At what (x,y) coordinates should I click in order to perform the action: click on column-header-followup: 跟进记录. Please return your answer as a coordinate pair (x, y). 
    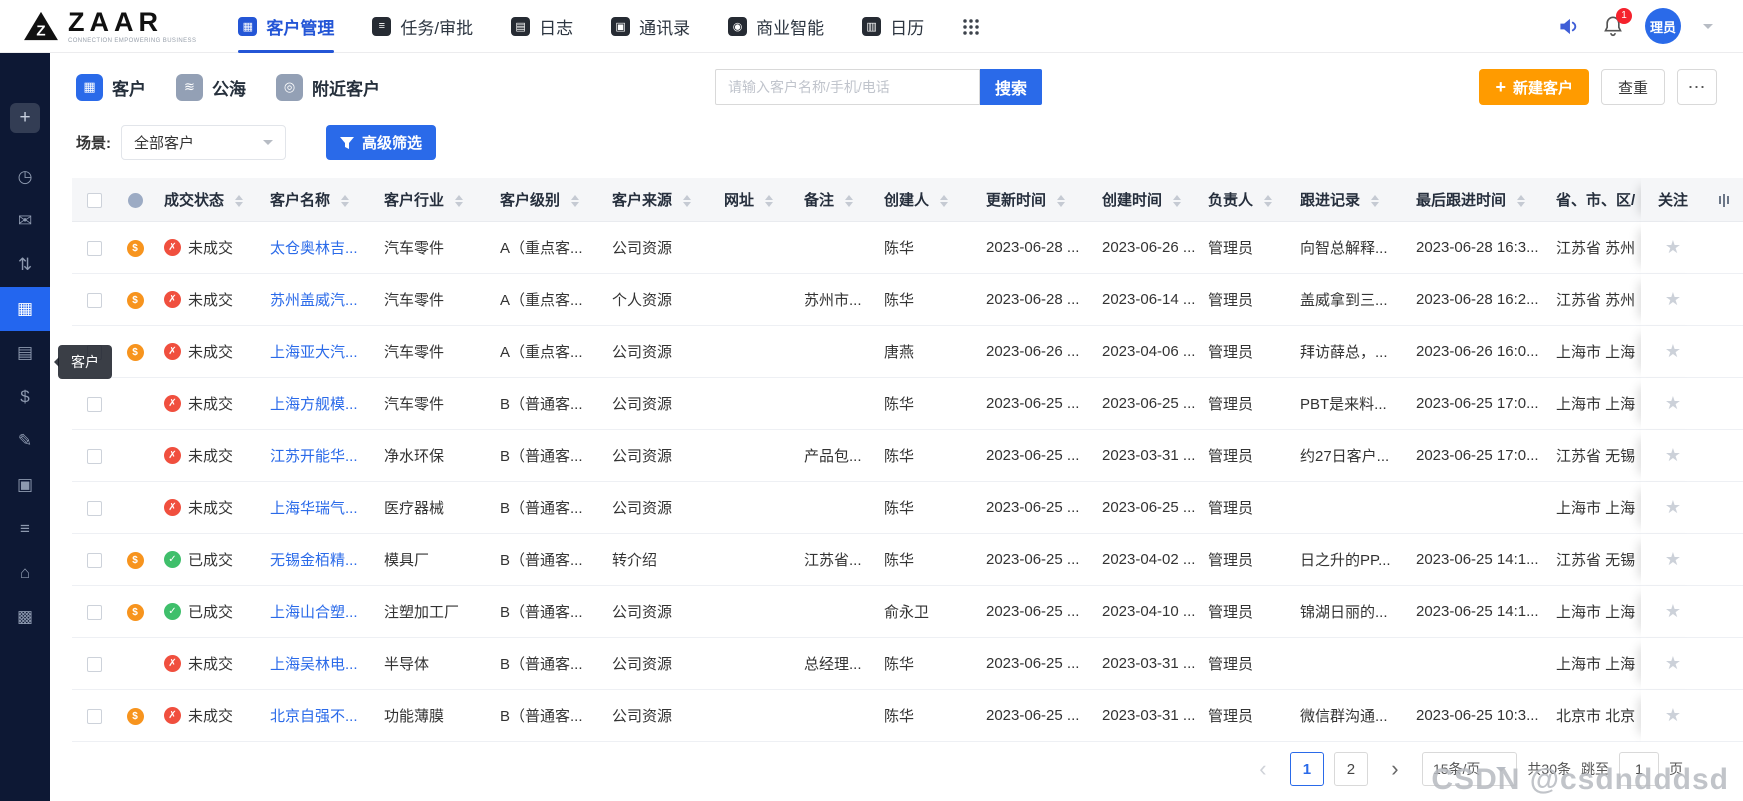
    Looking at the image, I should click on (1348, 200).